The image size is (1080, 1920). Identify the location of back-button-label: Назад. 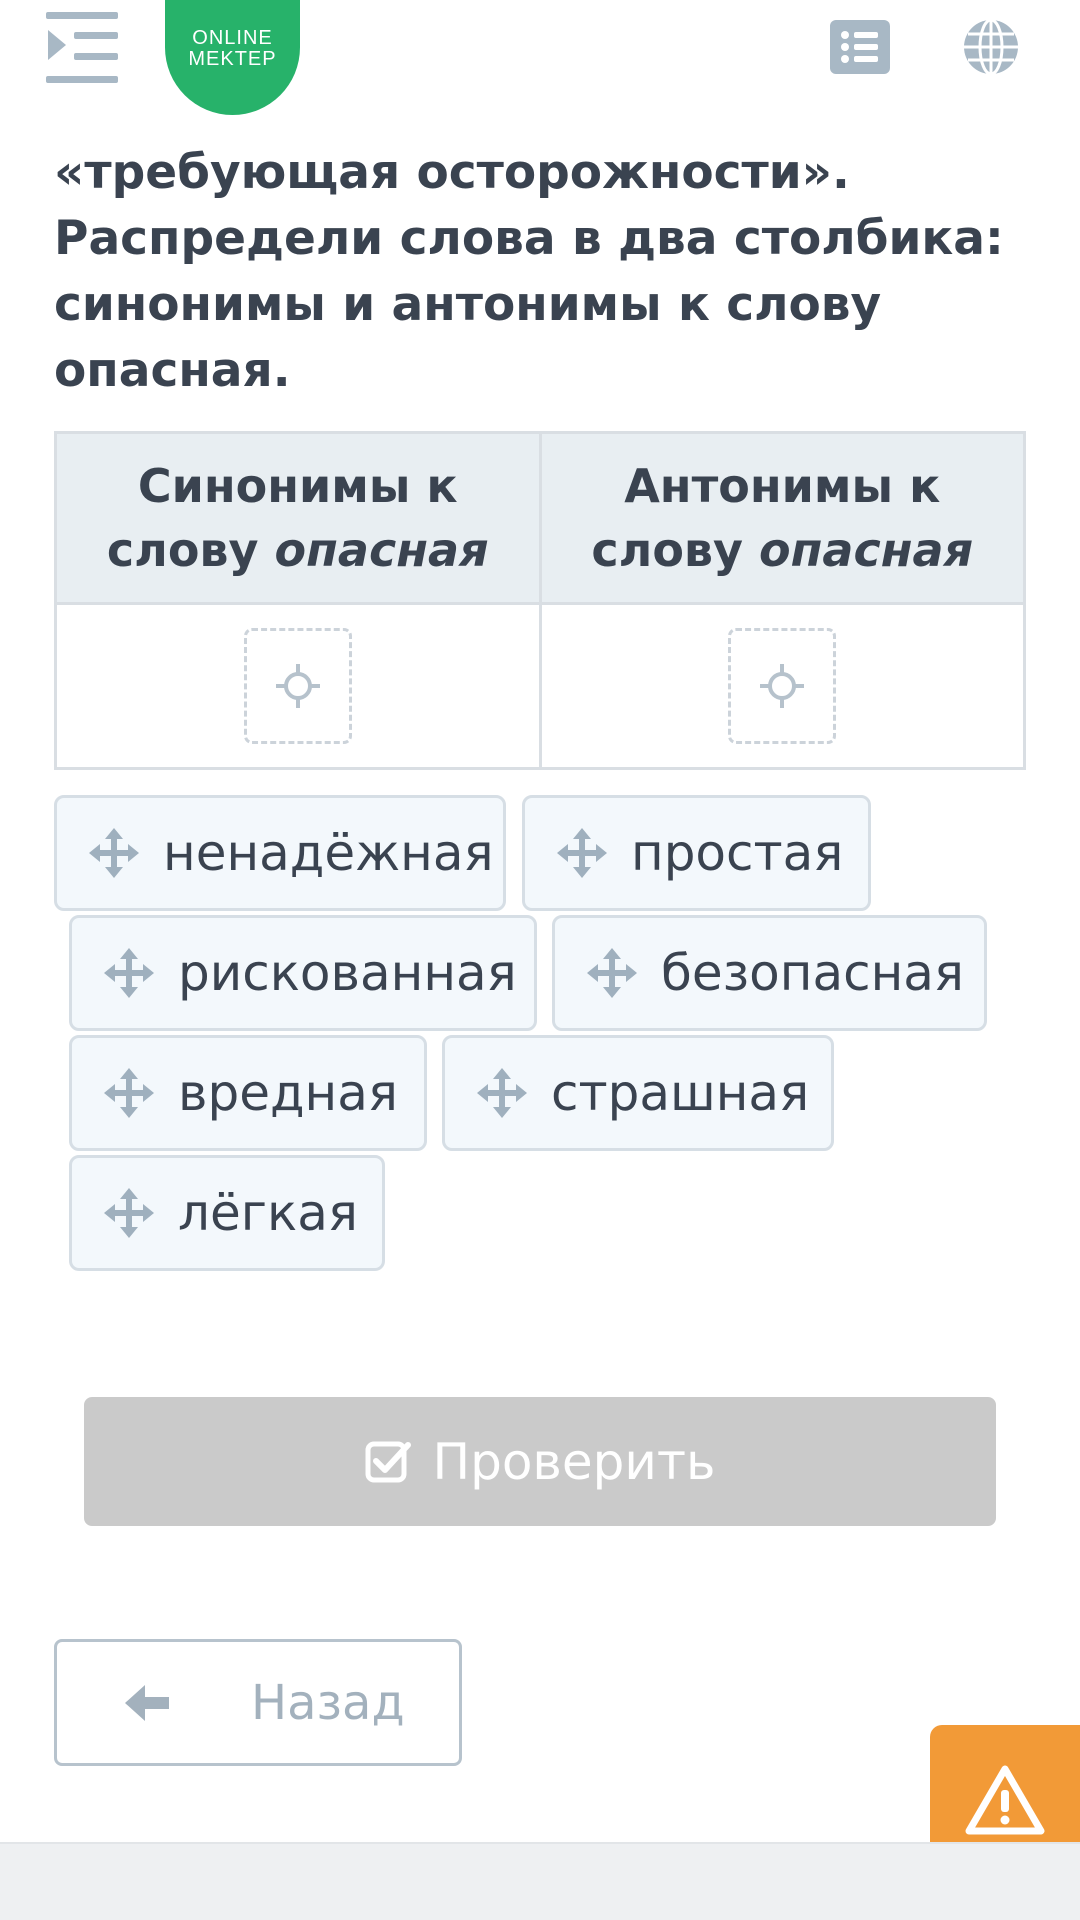
(328, 1702).